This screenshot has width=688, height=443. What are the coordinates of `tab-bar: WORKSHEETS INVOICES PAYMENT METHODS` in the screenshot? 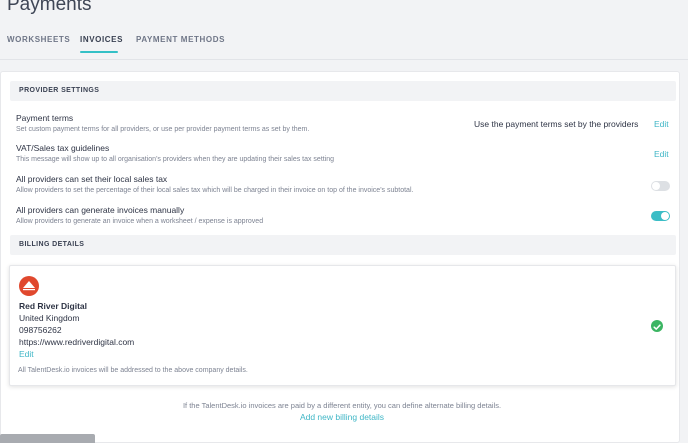 It's located at (344, 28).